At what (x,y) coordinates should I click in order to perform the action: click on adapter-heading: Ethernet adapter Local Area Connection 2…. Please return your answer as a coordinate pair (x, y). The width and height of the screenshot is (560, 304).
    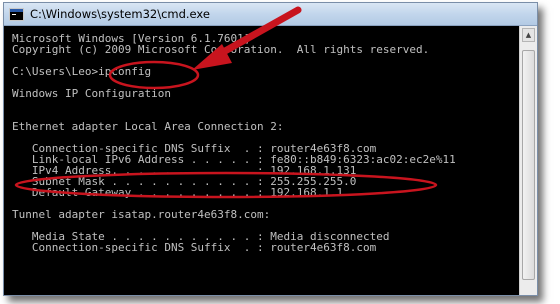
    Looking at the image, I should click on (148, 126).